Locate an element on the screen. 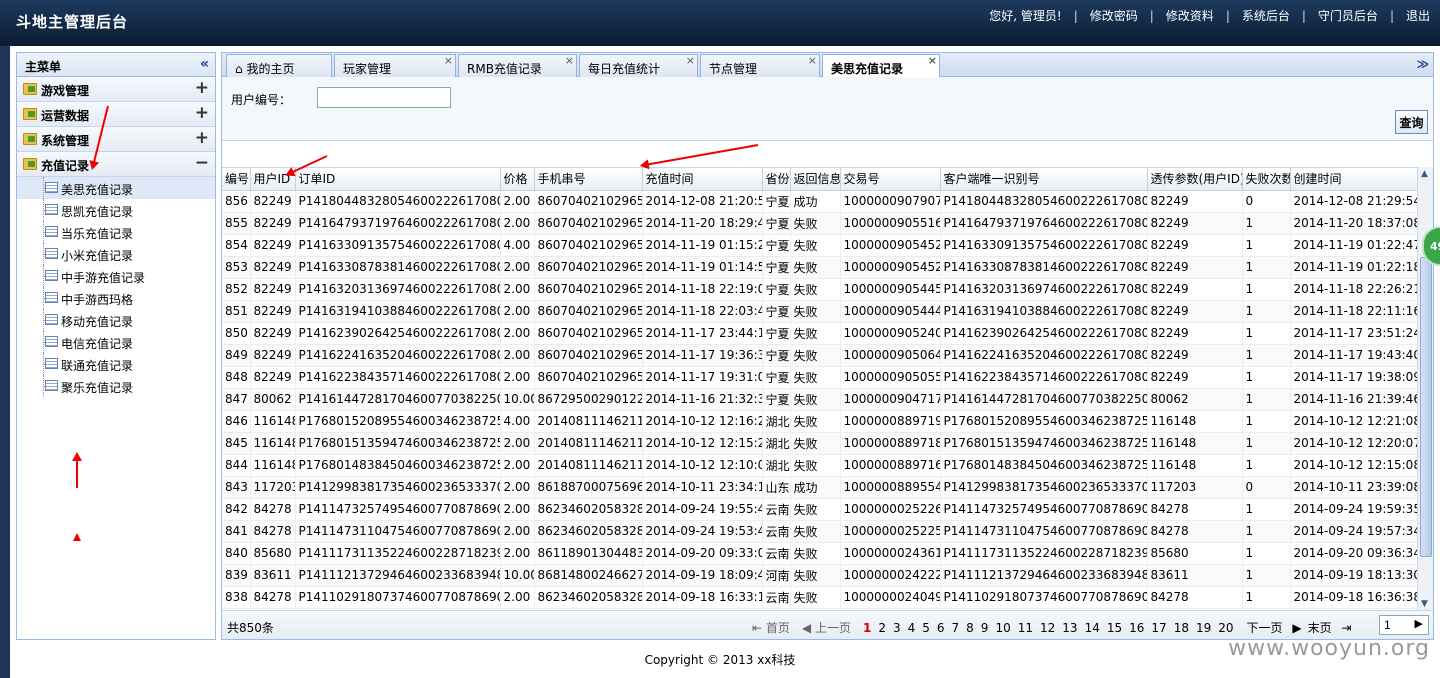  page-number-7: 7 is located at coordinates (956, 628).